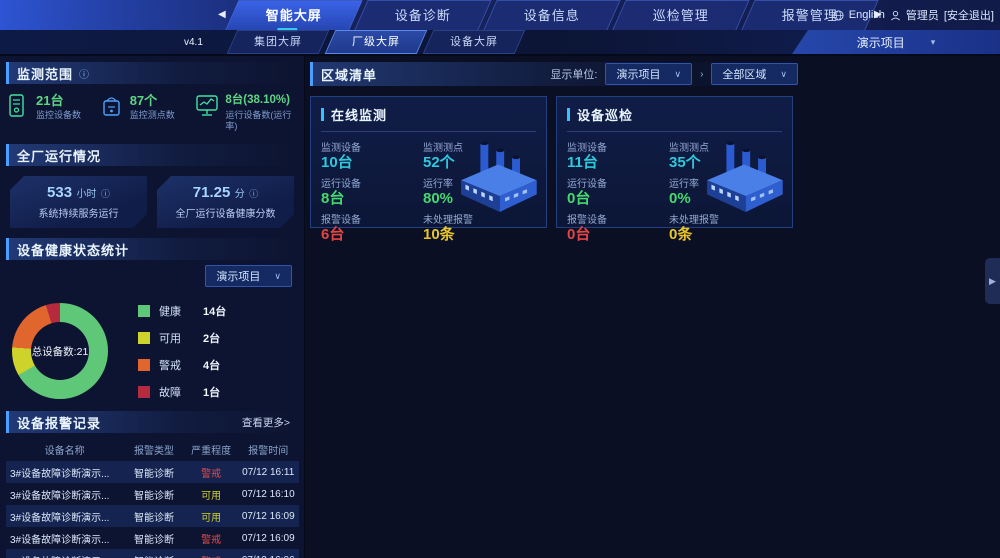 The width and height of the screenshot is (1000, 558). I want to click on donut-center-label: 总设备数:21, so click(60, 351).